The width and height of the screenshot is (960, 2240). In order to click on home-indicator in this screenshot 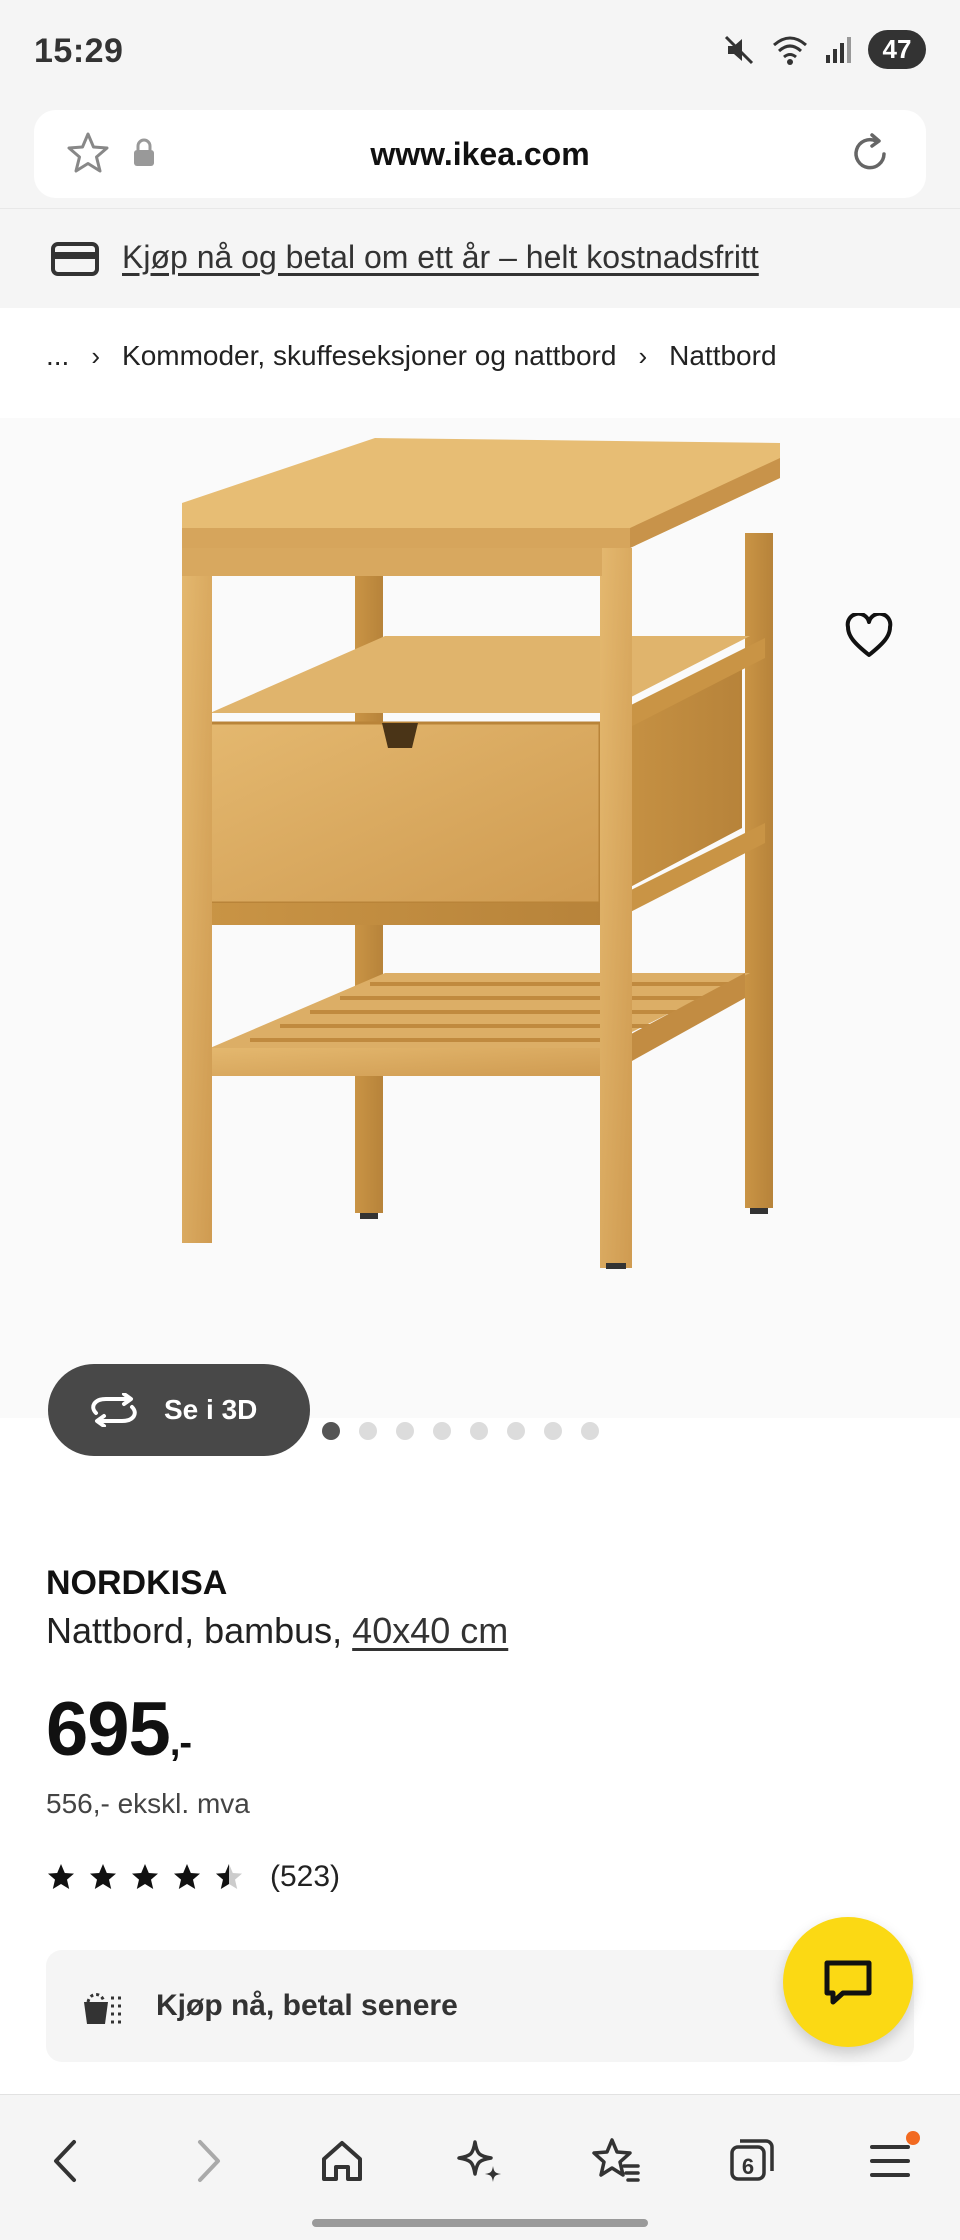, I will do `click(480, 2223)`.